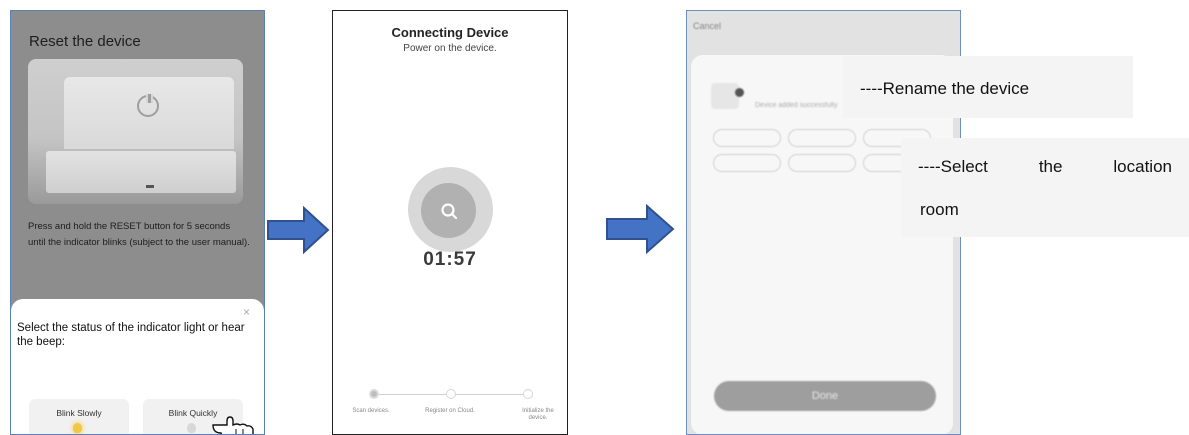 The height and width of the screenshot is (435, 1189). What do you see at coordinates (450, 32) in the screenshot?
I see `screen-title: Connecting Device` at bounding box center [450, 32].